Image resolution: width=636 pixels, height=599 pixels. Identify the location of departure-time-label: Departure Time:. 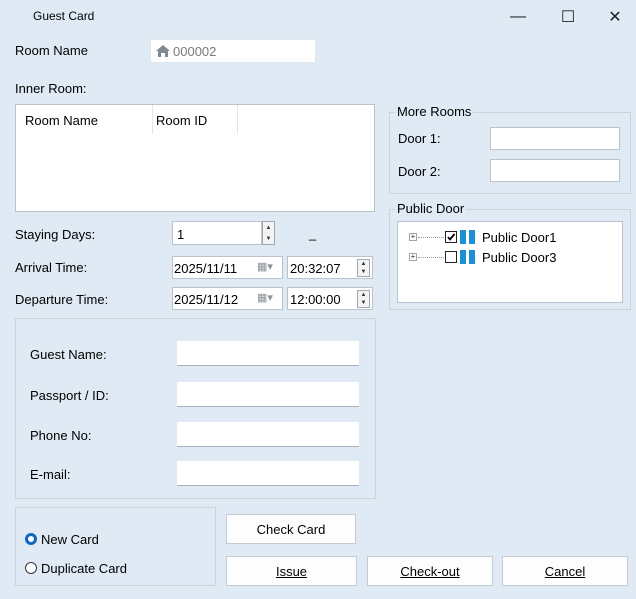
(62, 299).